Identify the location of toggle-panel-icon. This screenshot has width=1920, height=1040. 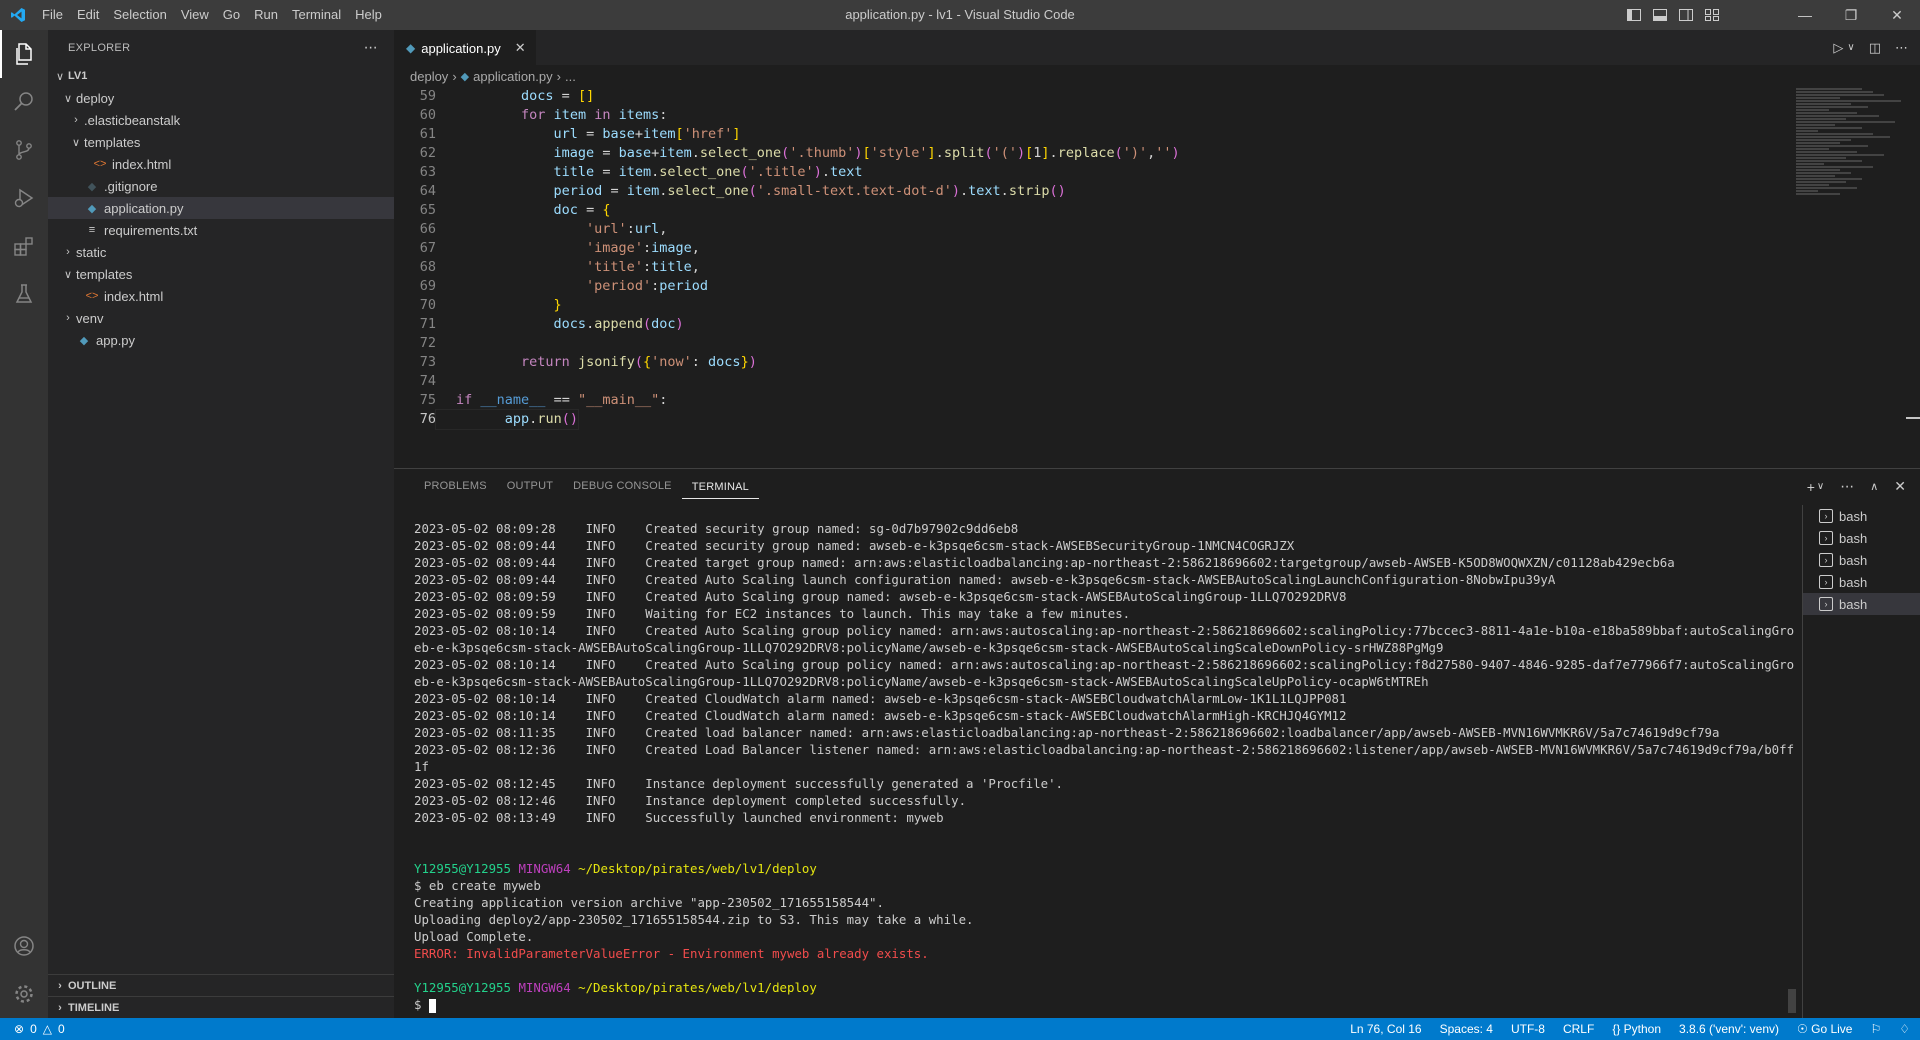
(1660, 15).